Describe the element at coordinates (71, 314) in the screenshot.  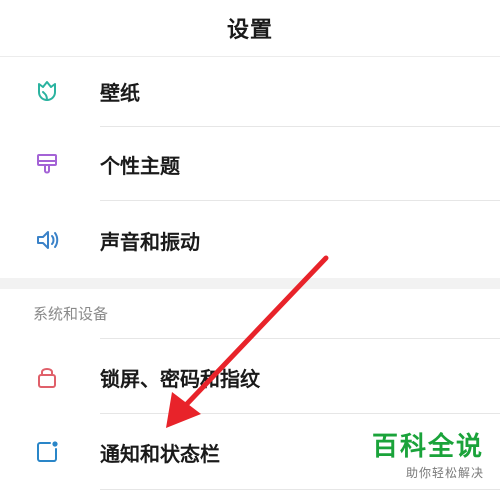
I see `section-header: 系统和设备` at that location.